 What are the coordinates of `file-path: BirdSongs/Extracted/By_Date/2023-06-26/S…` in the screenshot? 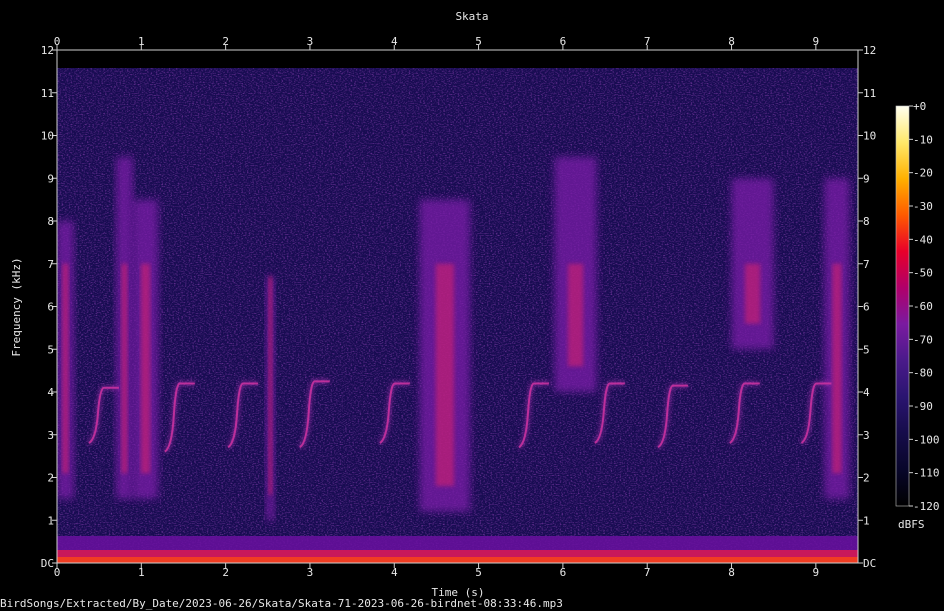 It's located at (281, 603).